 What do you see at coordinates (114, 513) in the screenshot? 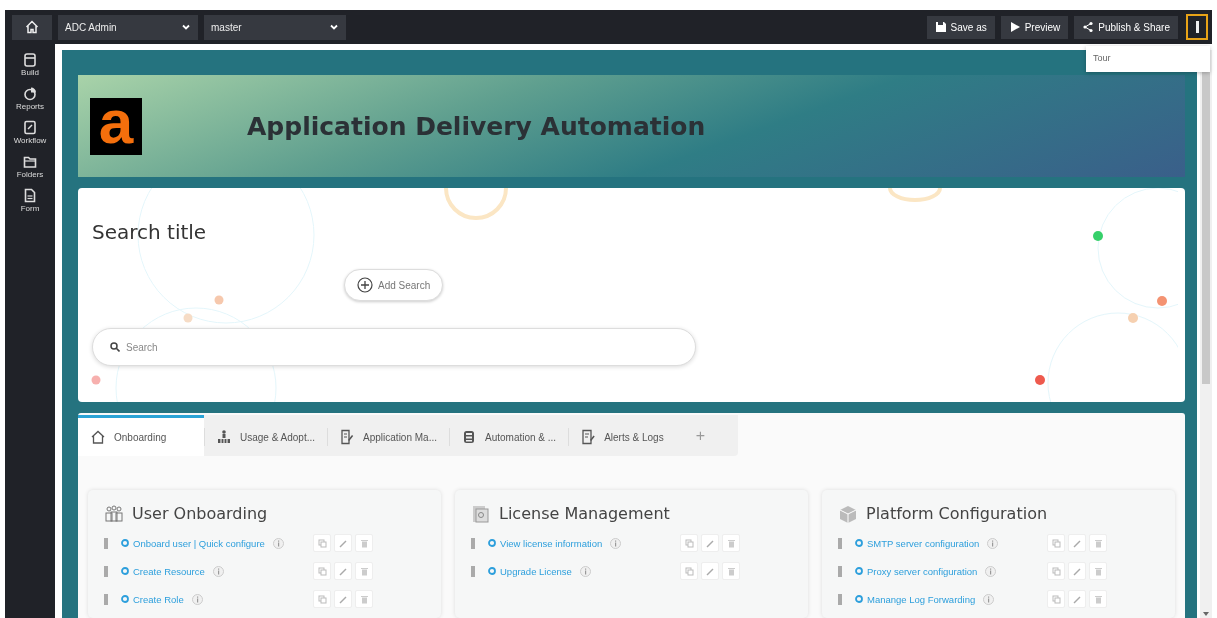
I see `users-icon` at bounding box center [114, 513].